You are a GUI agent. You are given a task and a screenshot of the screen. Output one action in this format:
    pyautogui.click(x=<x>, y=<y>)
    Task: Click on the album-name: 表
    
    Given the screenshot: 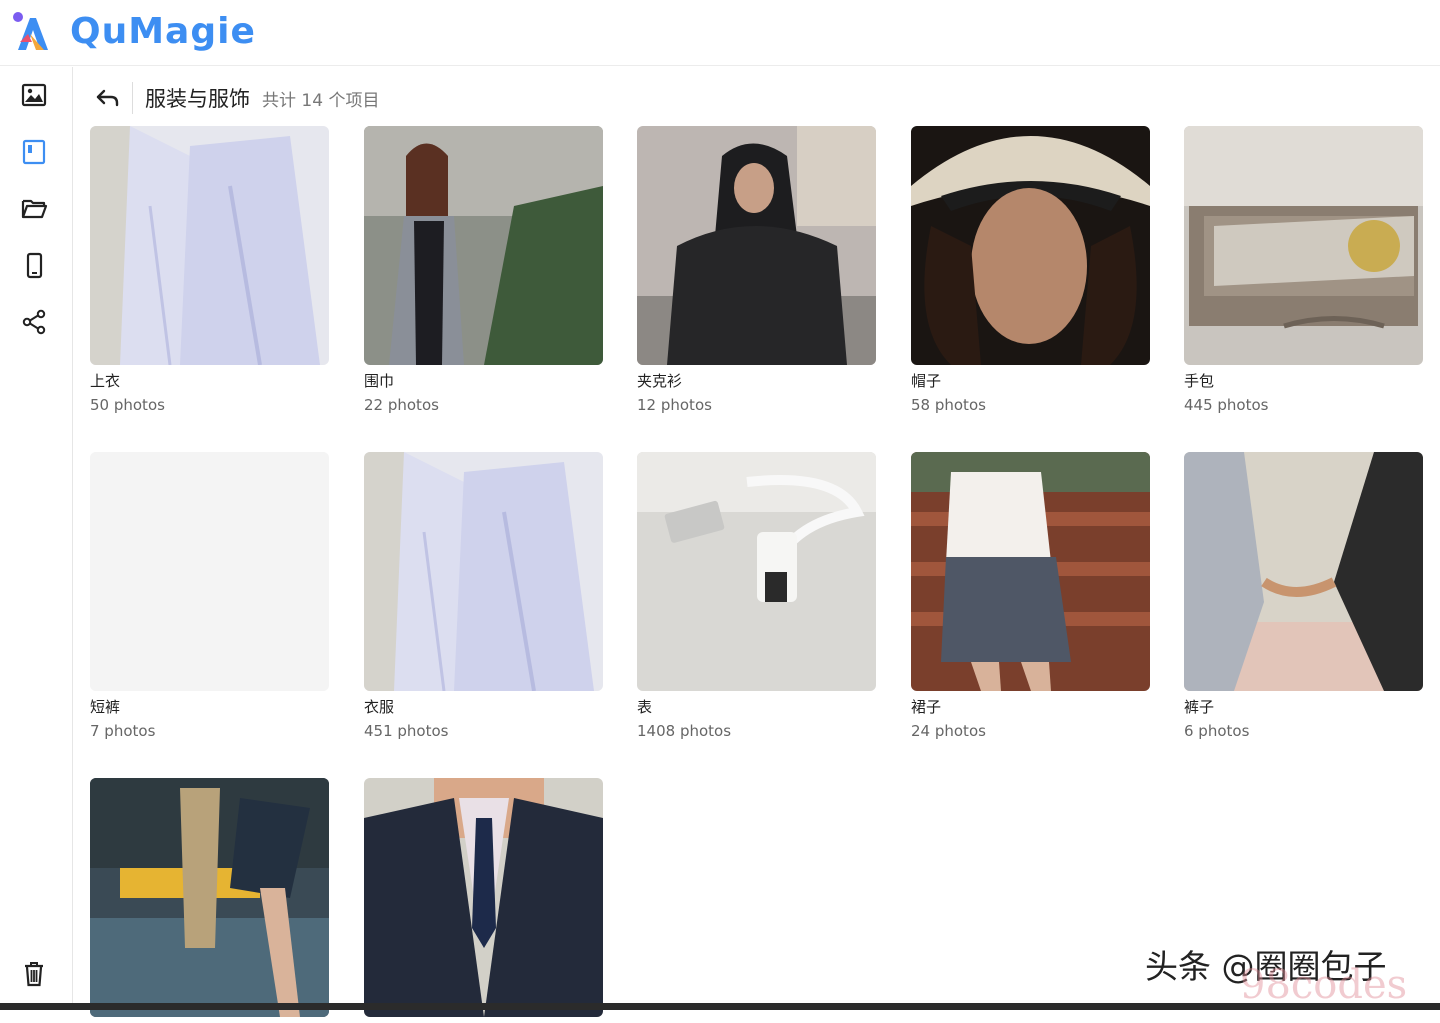 What is the action you would take?
    pyautogui.click(x=645, y=707)
    